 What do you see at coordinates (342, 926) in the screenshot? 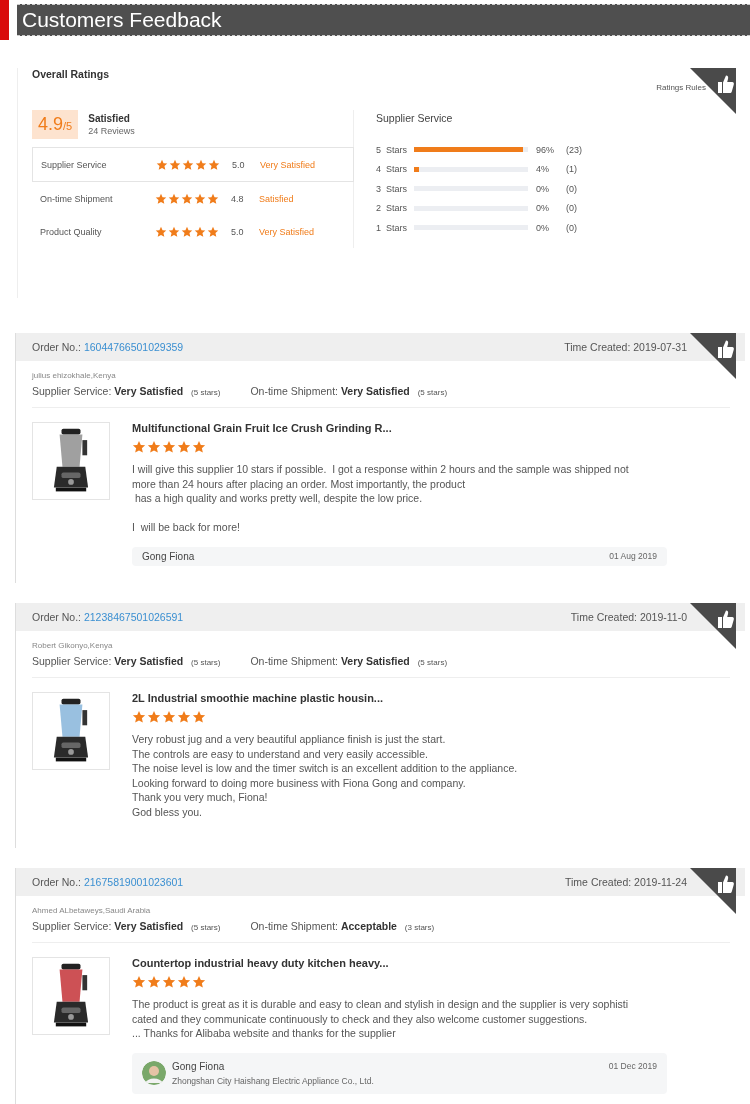
I see `shipment-rating: On-time Shipment: Acceptable (3 stars)` at bounding box center [342, 926].